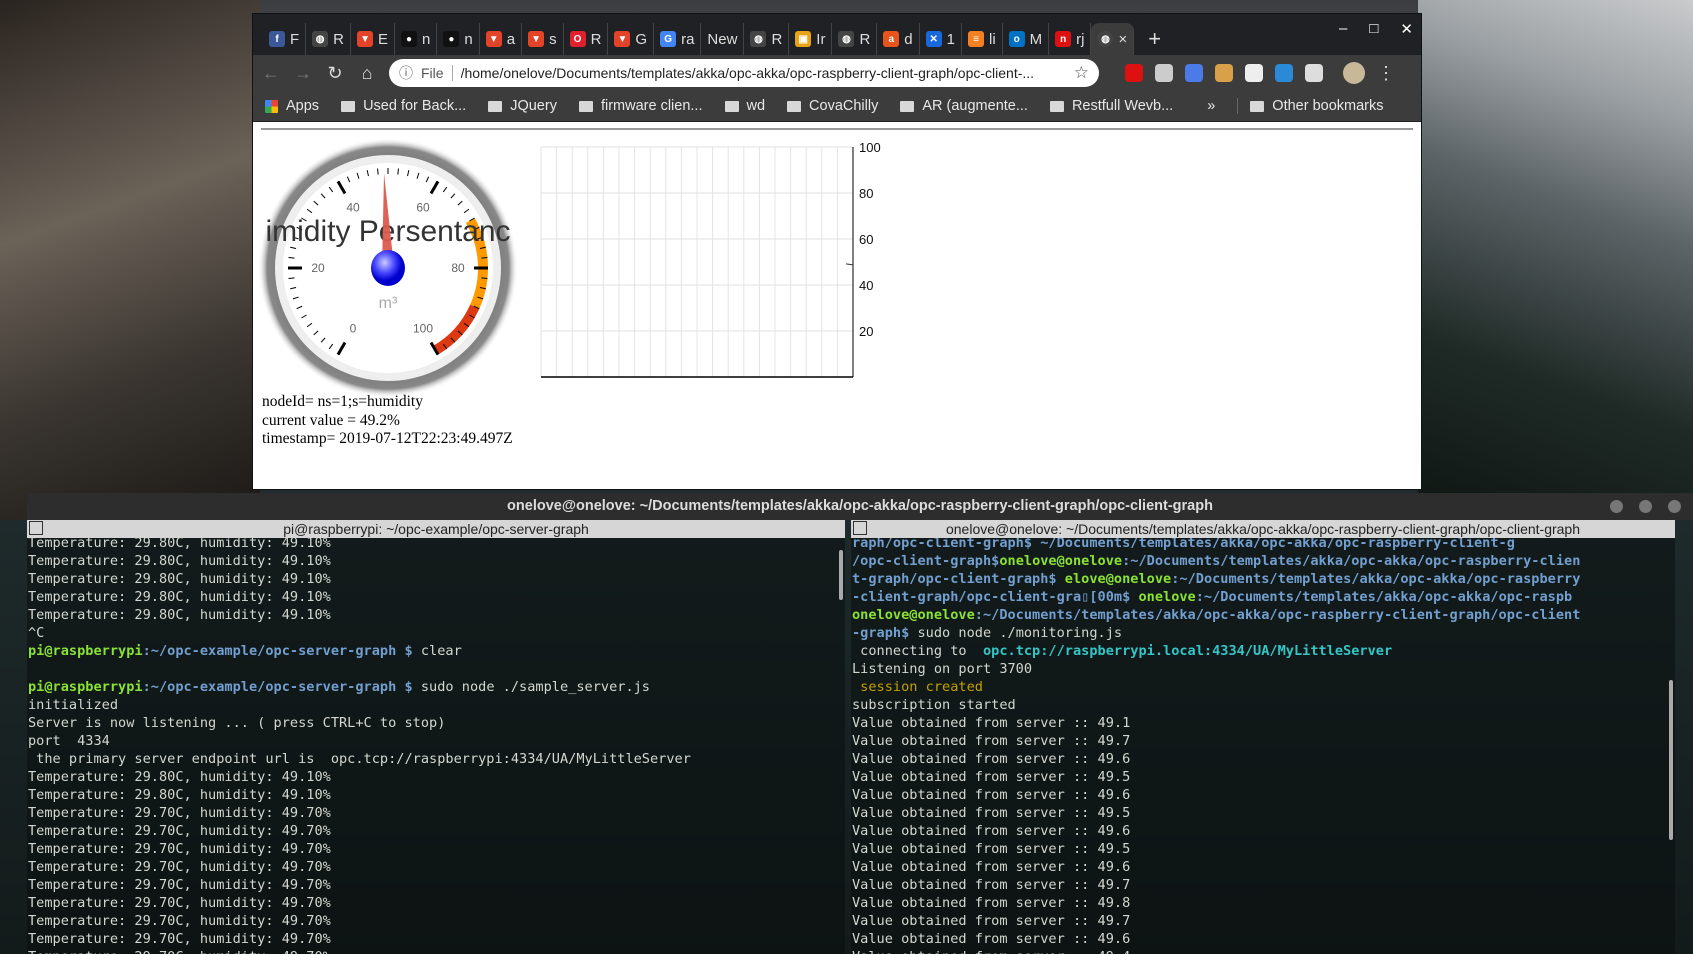 The height and width of the screenshot is (954, 1693). Describe the element at coordinates (1080, 39) in the screenshot. I see `tab-label: rj` at that location.